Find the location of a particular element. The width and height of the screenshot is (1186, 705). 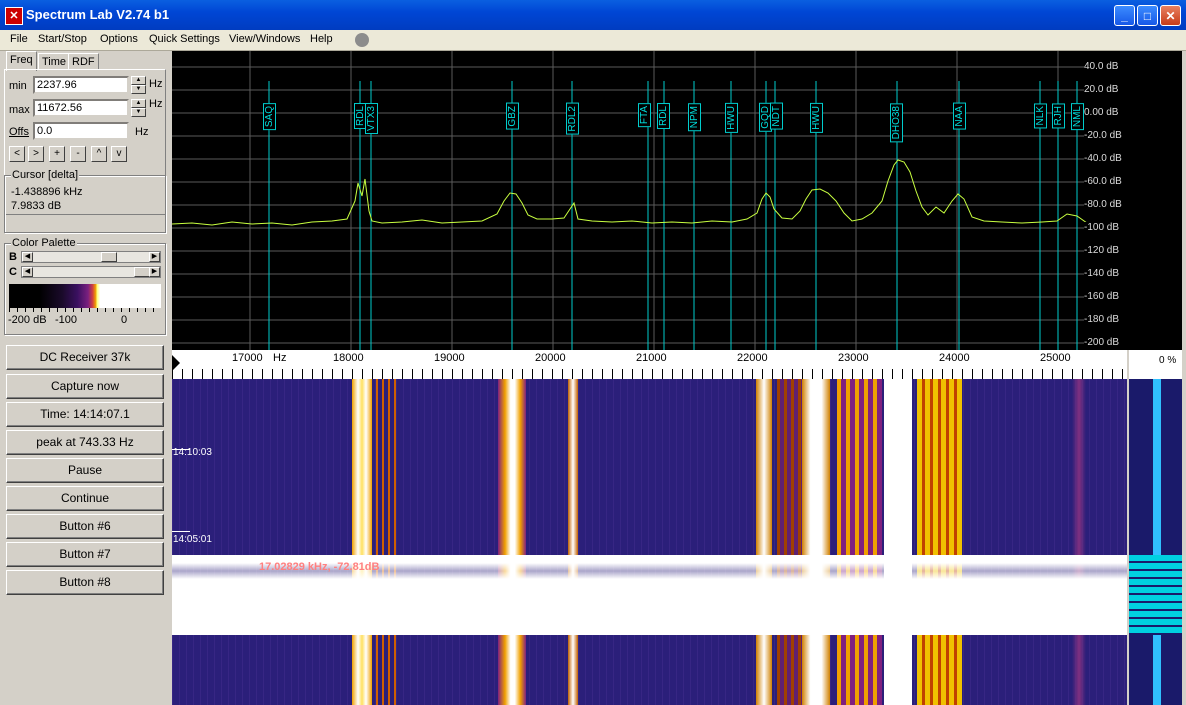

station-marker: GBZ is located at coordinates (512, 116).